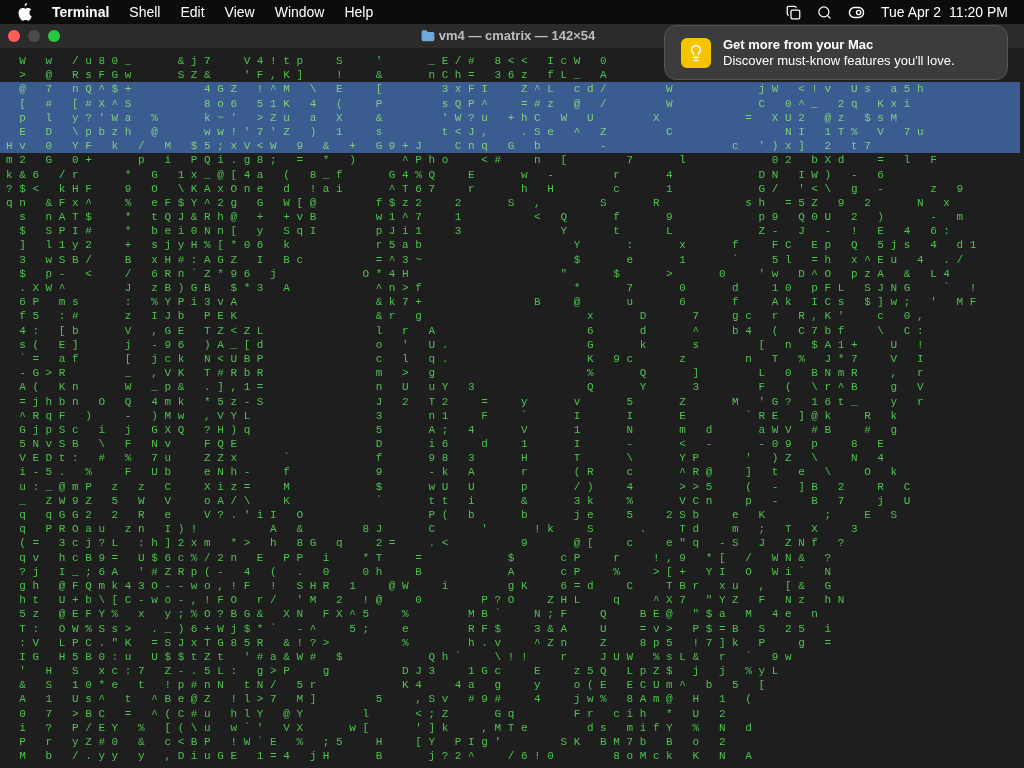 This screenshot has height=768, width=1024. I want to click on terminal-line: $ S P I # * b e i 0 N n [ y S q I p J i 1 3 Y t L Z - J - ! E 4 6 :, so click(484, 231).